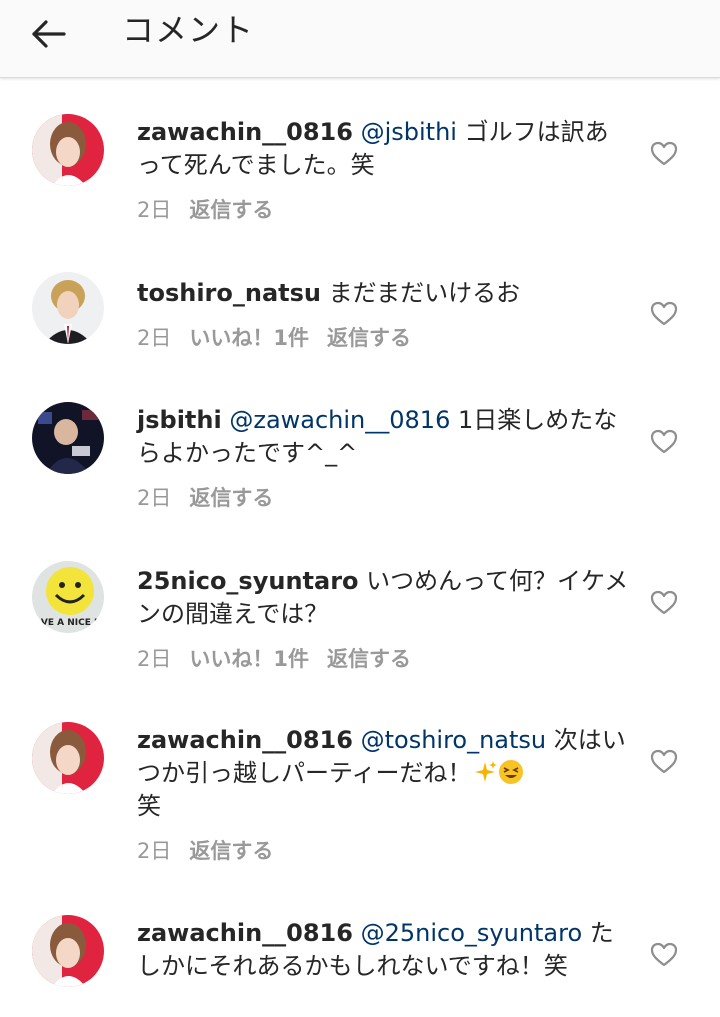  I want to click on back-arrow-icon, so click(49, 34).